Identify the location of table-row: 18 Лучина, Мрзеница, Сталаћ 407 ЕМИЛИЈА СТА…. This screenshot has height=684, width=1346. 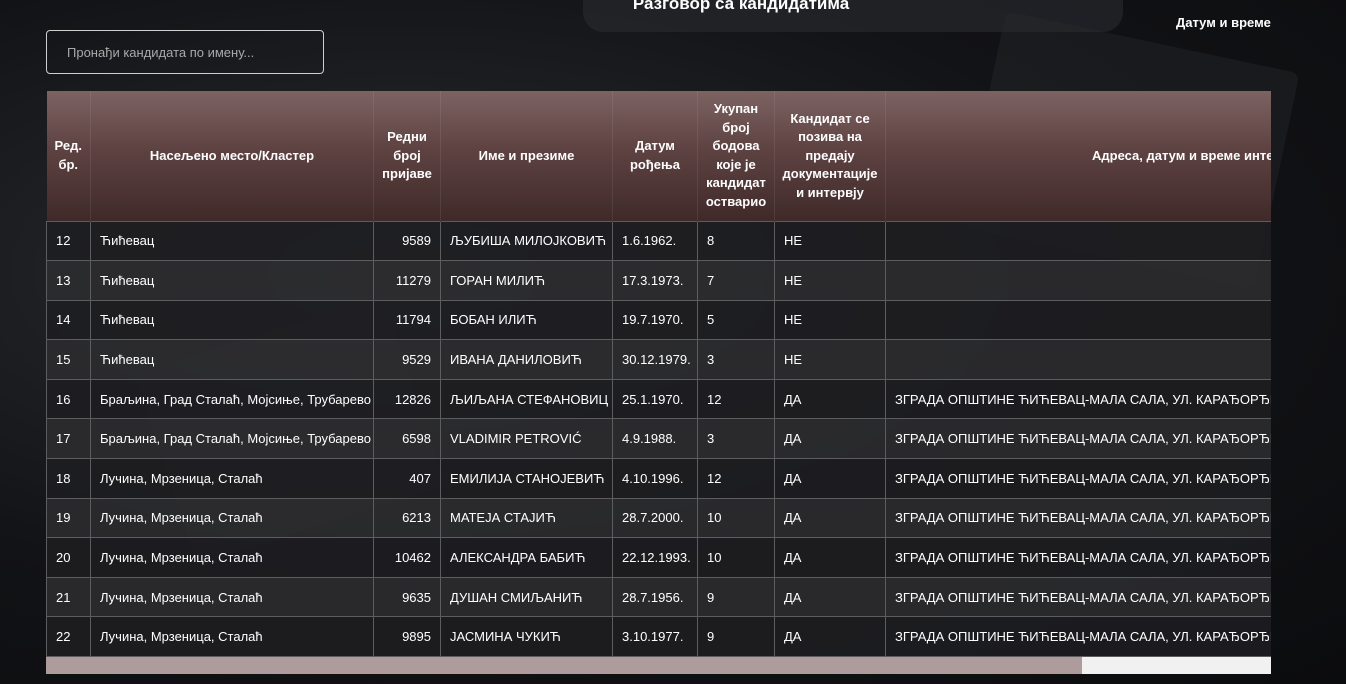
(658, 478).